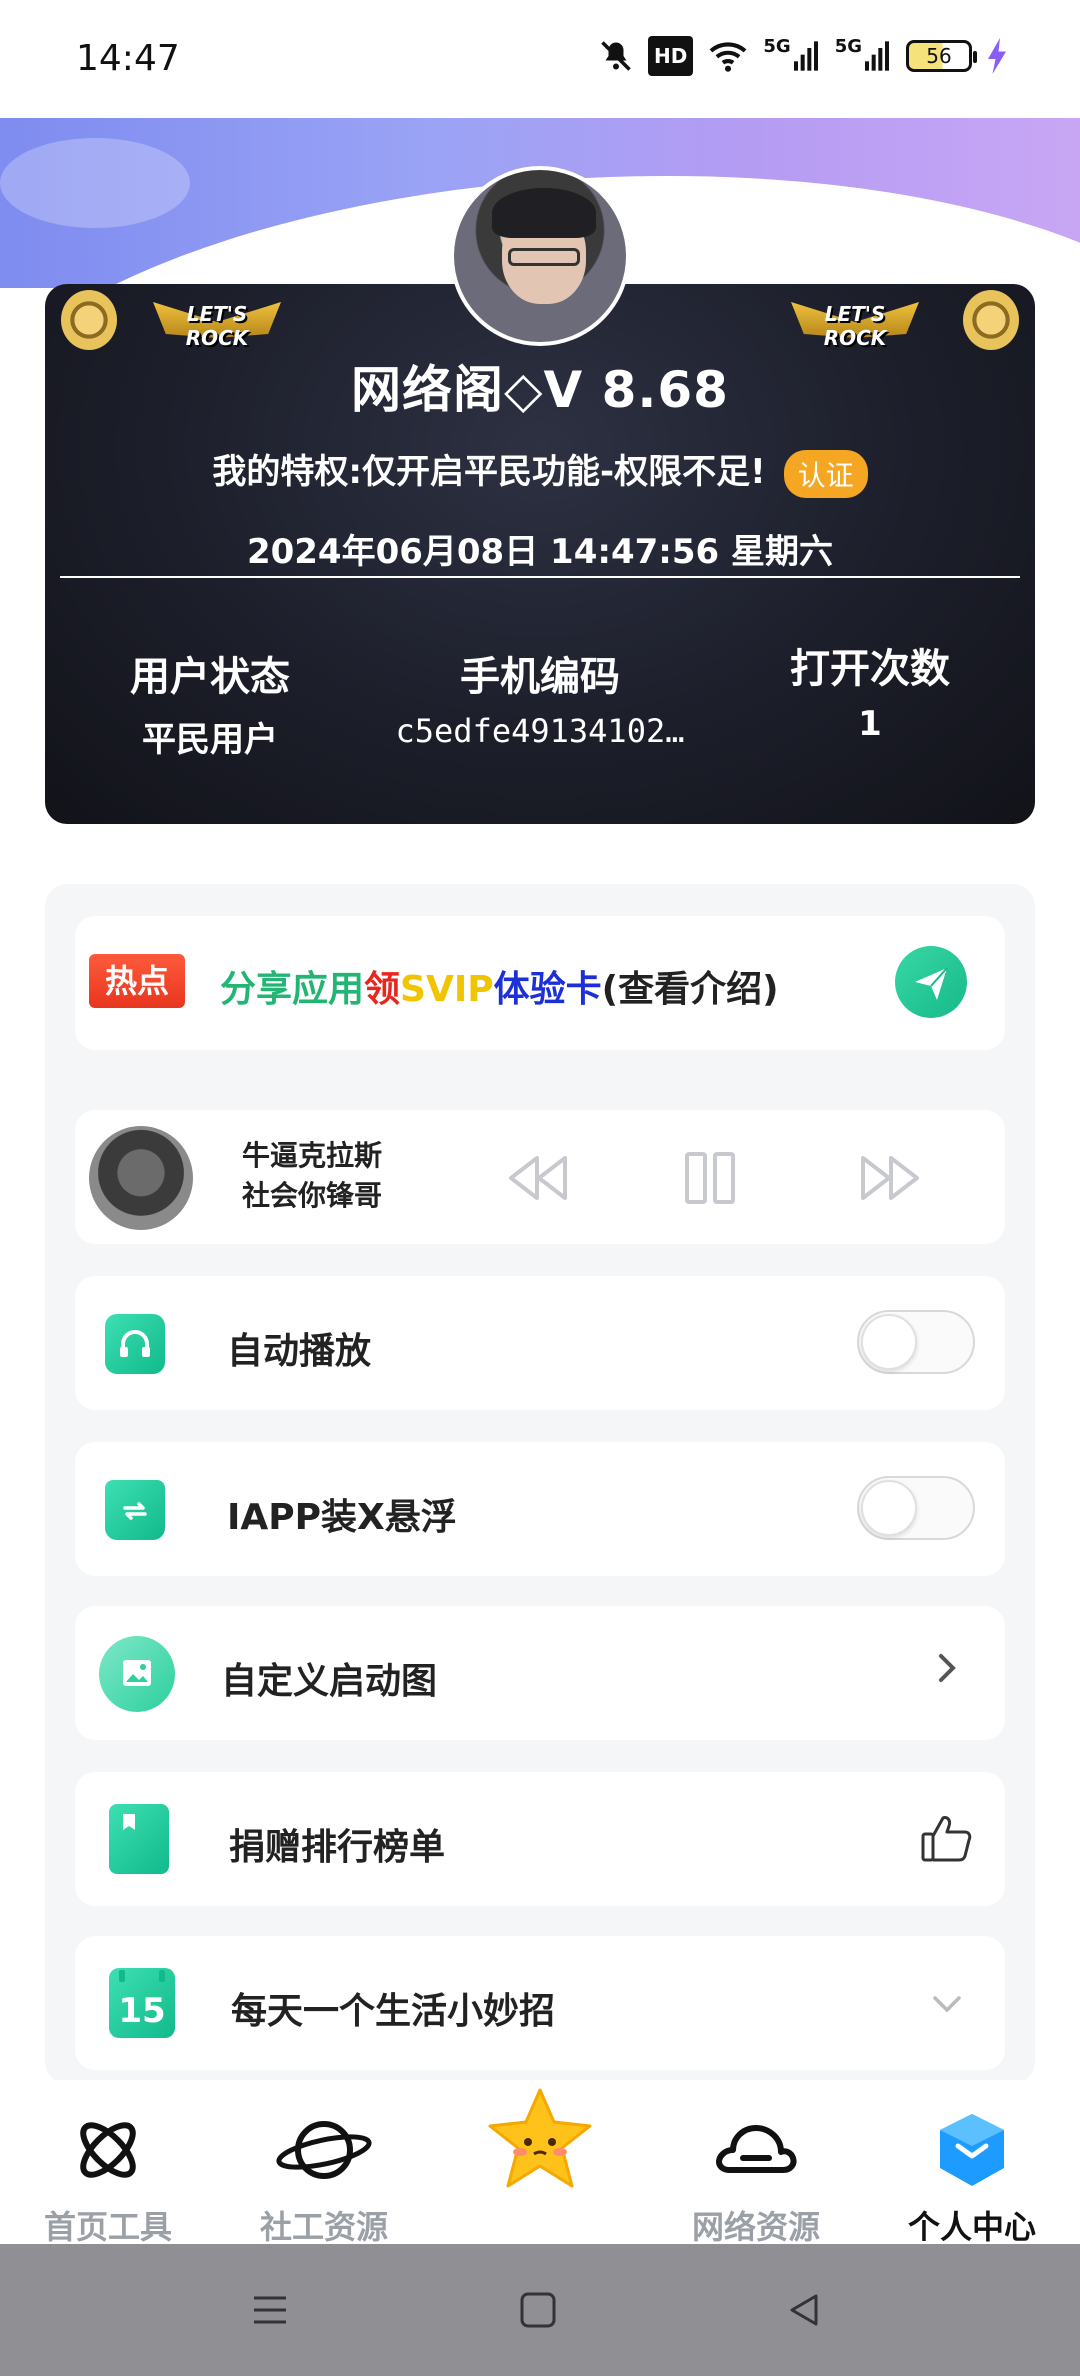  Describe the element at coordinates (135, 1344) in the screenshot. I see `headphones-icon` at that location.